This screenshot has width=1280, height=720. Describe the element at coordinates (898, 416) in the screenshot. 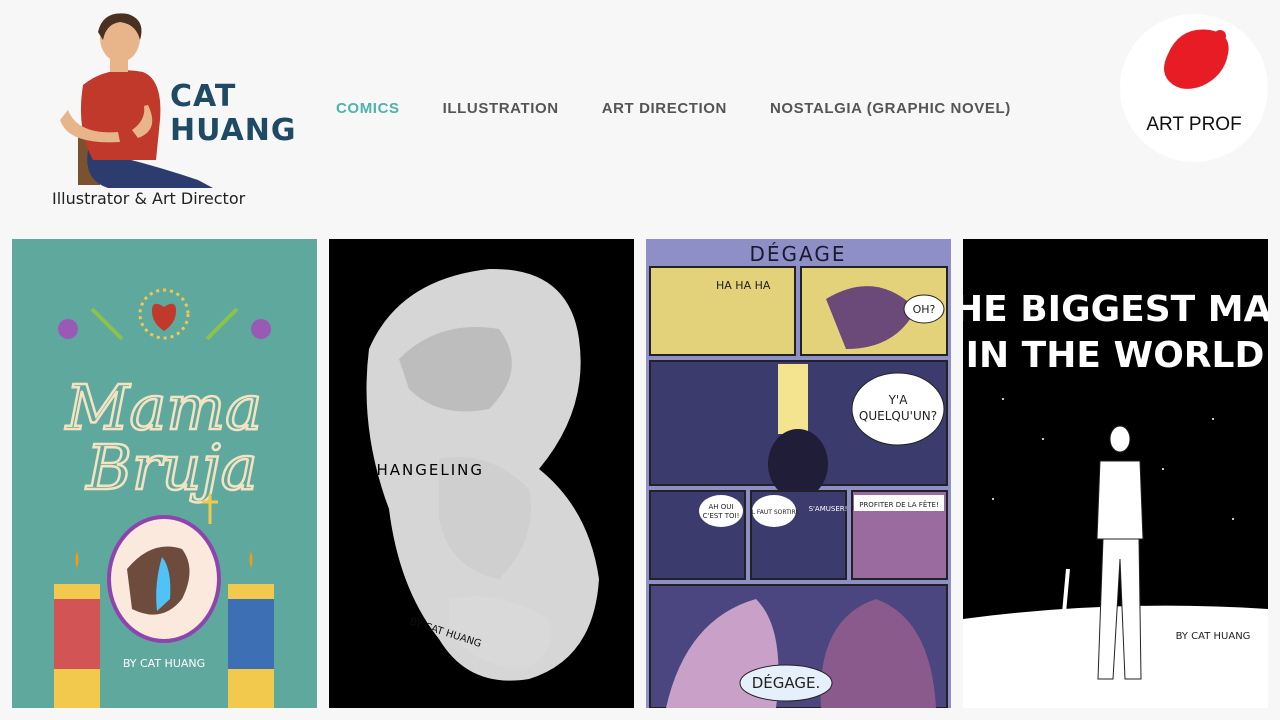

I see `svg-text: QUELQU'UN?` at that location.